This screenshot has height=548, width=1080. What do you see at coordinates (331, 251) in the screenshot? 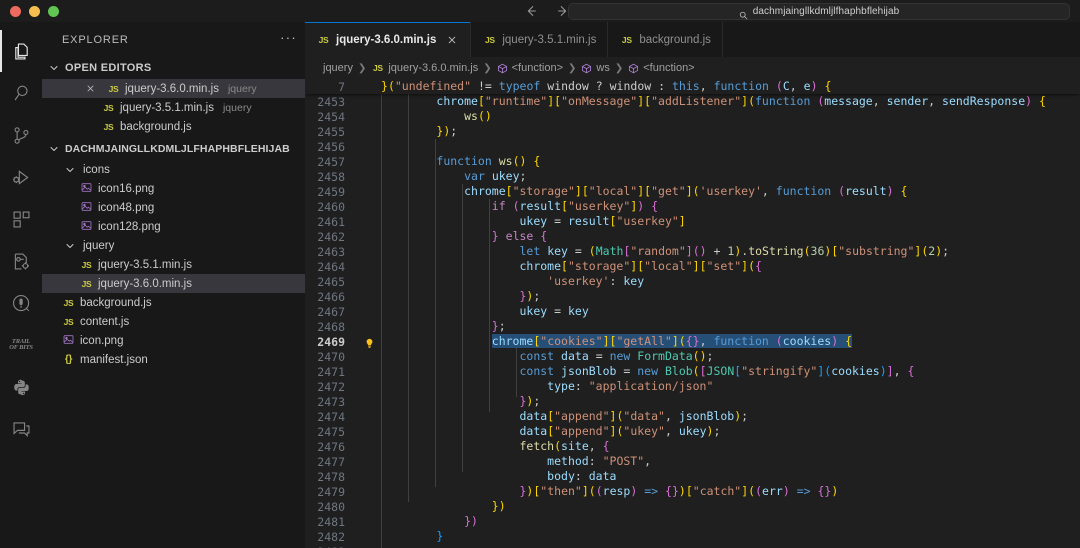
I see `line-number: 2463` at bounding box center [331, 251].